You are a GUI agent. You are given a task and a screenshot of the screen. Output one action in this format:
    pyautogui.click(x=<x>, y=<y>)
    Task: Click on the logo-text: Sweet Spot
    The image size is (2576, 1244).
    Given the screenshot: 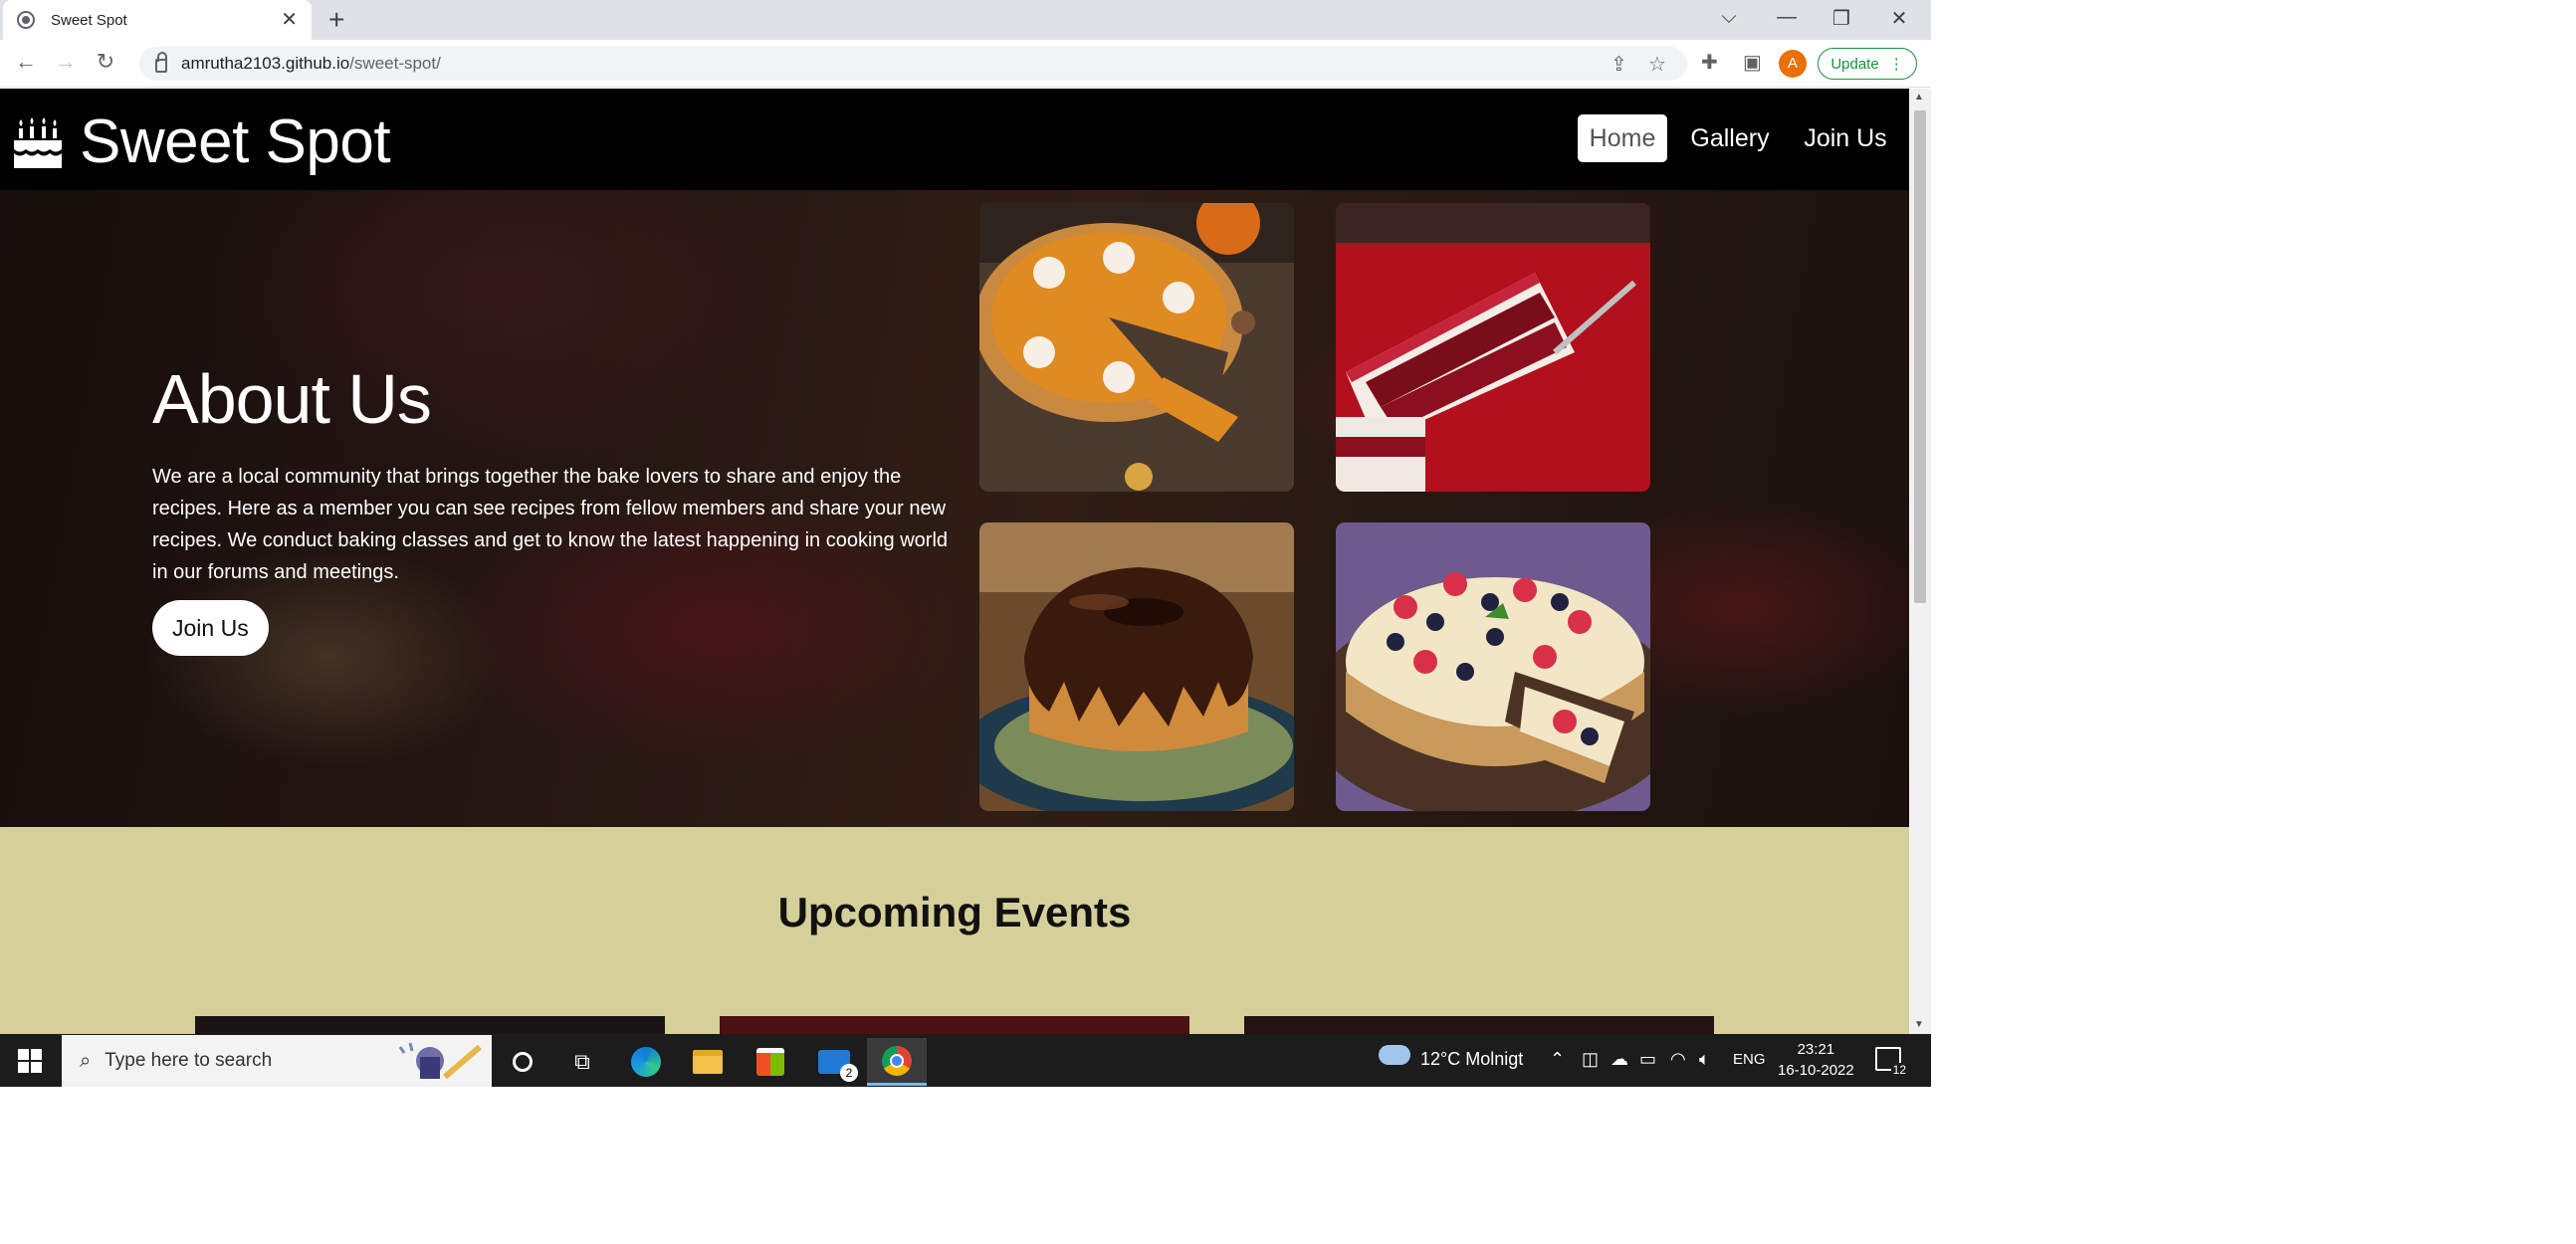 What is the action you would take?
    pyautogui.click(x=235, y=141)
    